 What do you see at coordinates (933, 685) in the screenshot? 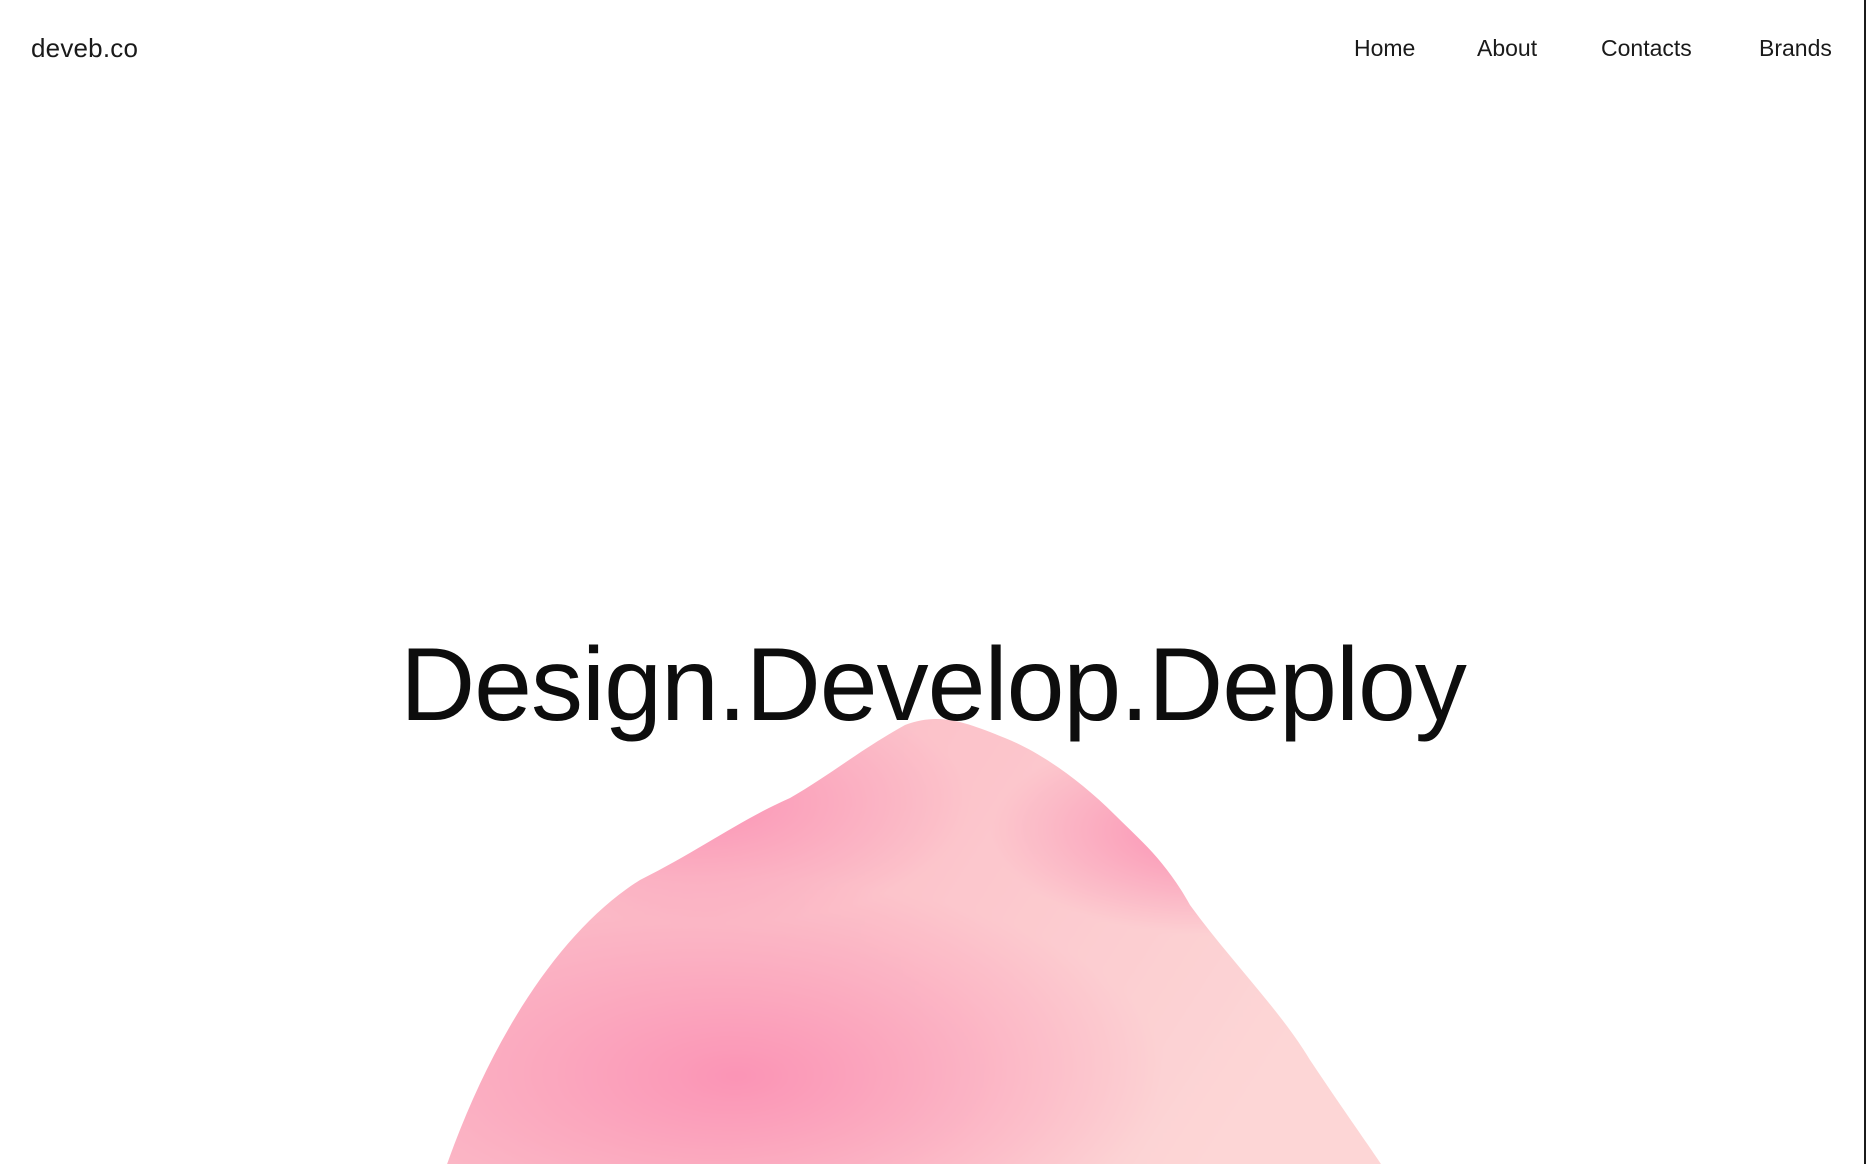
I see `hero-headline: Design.Develop.Deploy` at bounding box center [933, 685].